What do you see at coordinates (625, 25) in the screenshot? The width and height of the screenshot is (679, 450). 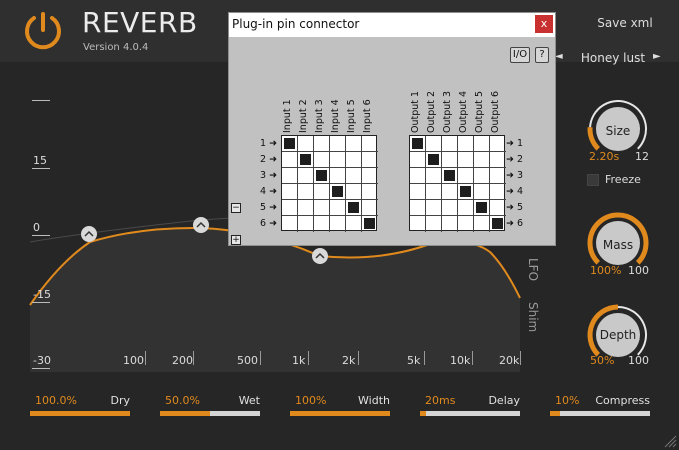 I see `save-xml-button: Save xml` at bounding box center [625, 25].